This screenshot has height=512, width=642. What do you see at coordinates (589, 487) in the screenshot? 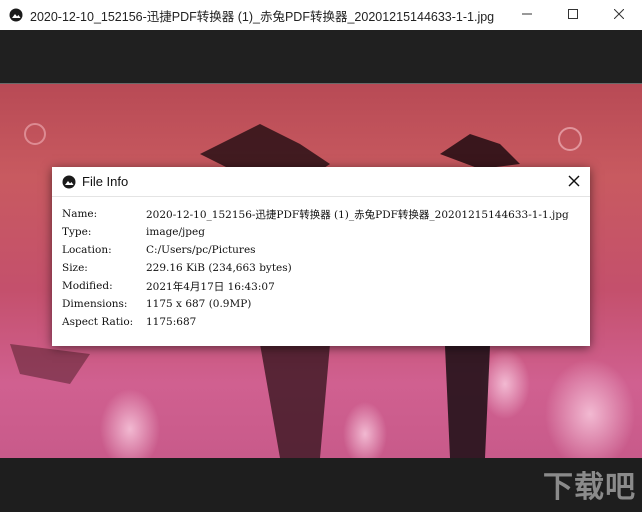
I see `watermark-logo: 下载吧` at bounding box center [589, 487].